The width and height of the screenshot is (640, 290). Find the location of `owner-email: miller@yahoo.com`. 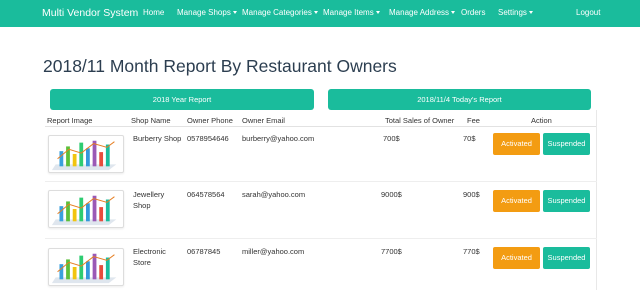

owner-email: miller@yahoo.com is located at coordinates (273, 251).